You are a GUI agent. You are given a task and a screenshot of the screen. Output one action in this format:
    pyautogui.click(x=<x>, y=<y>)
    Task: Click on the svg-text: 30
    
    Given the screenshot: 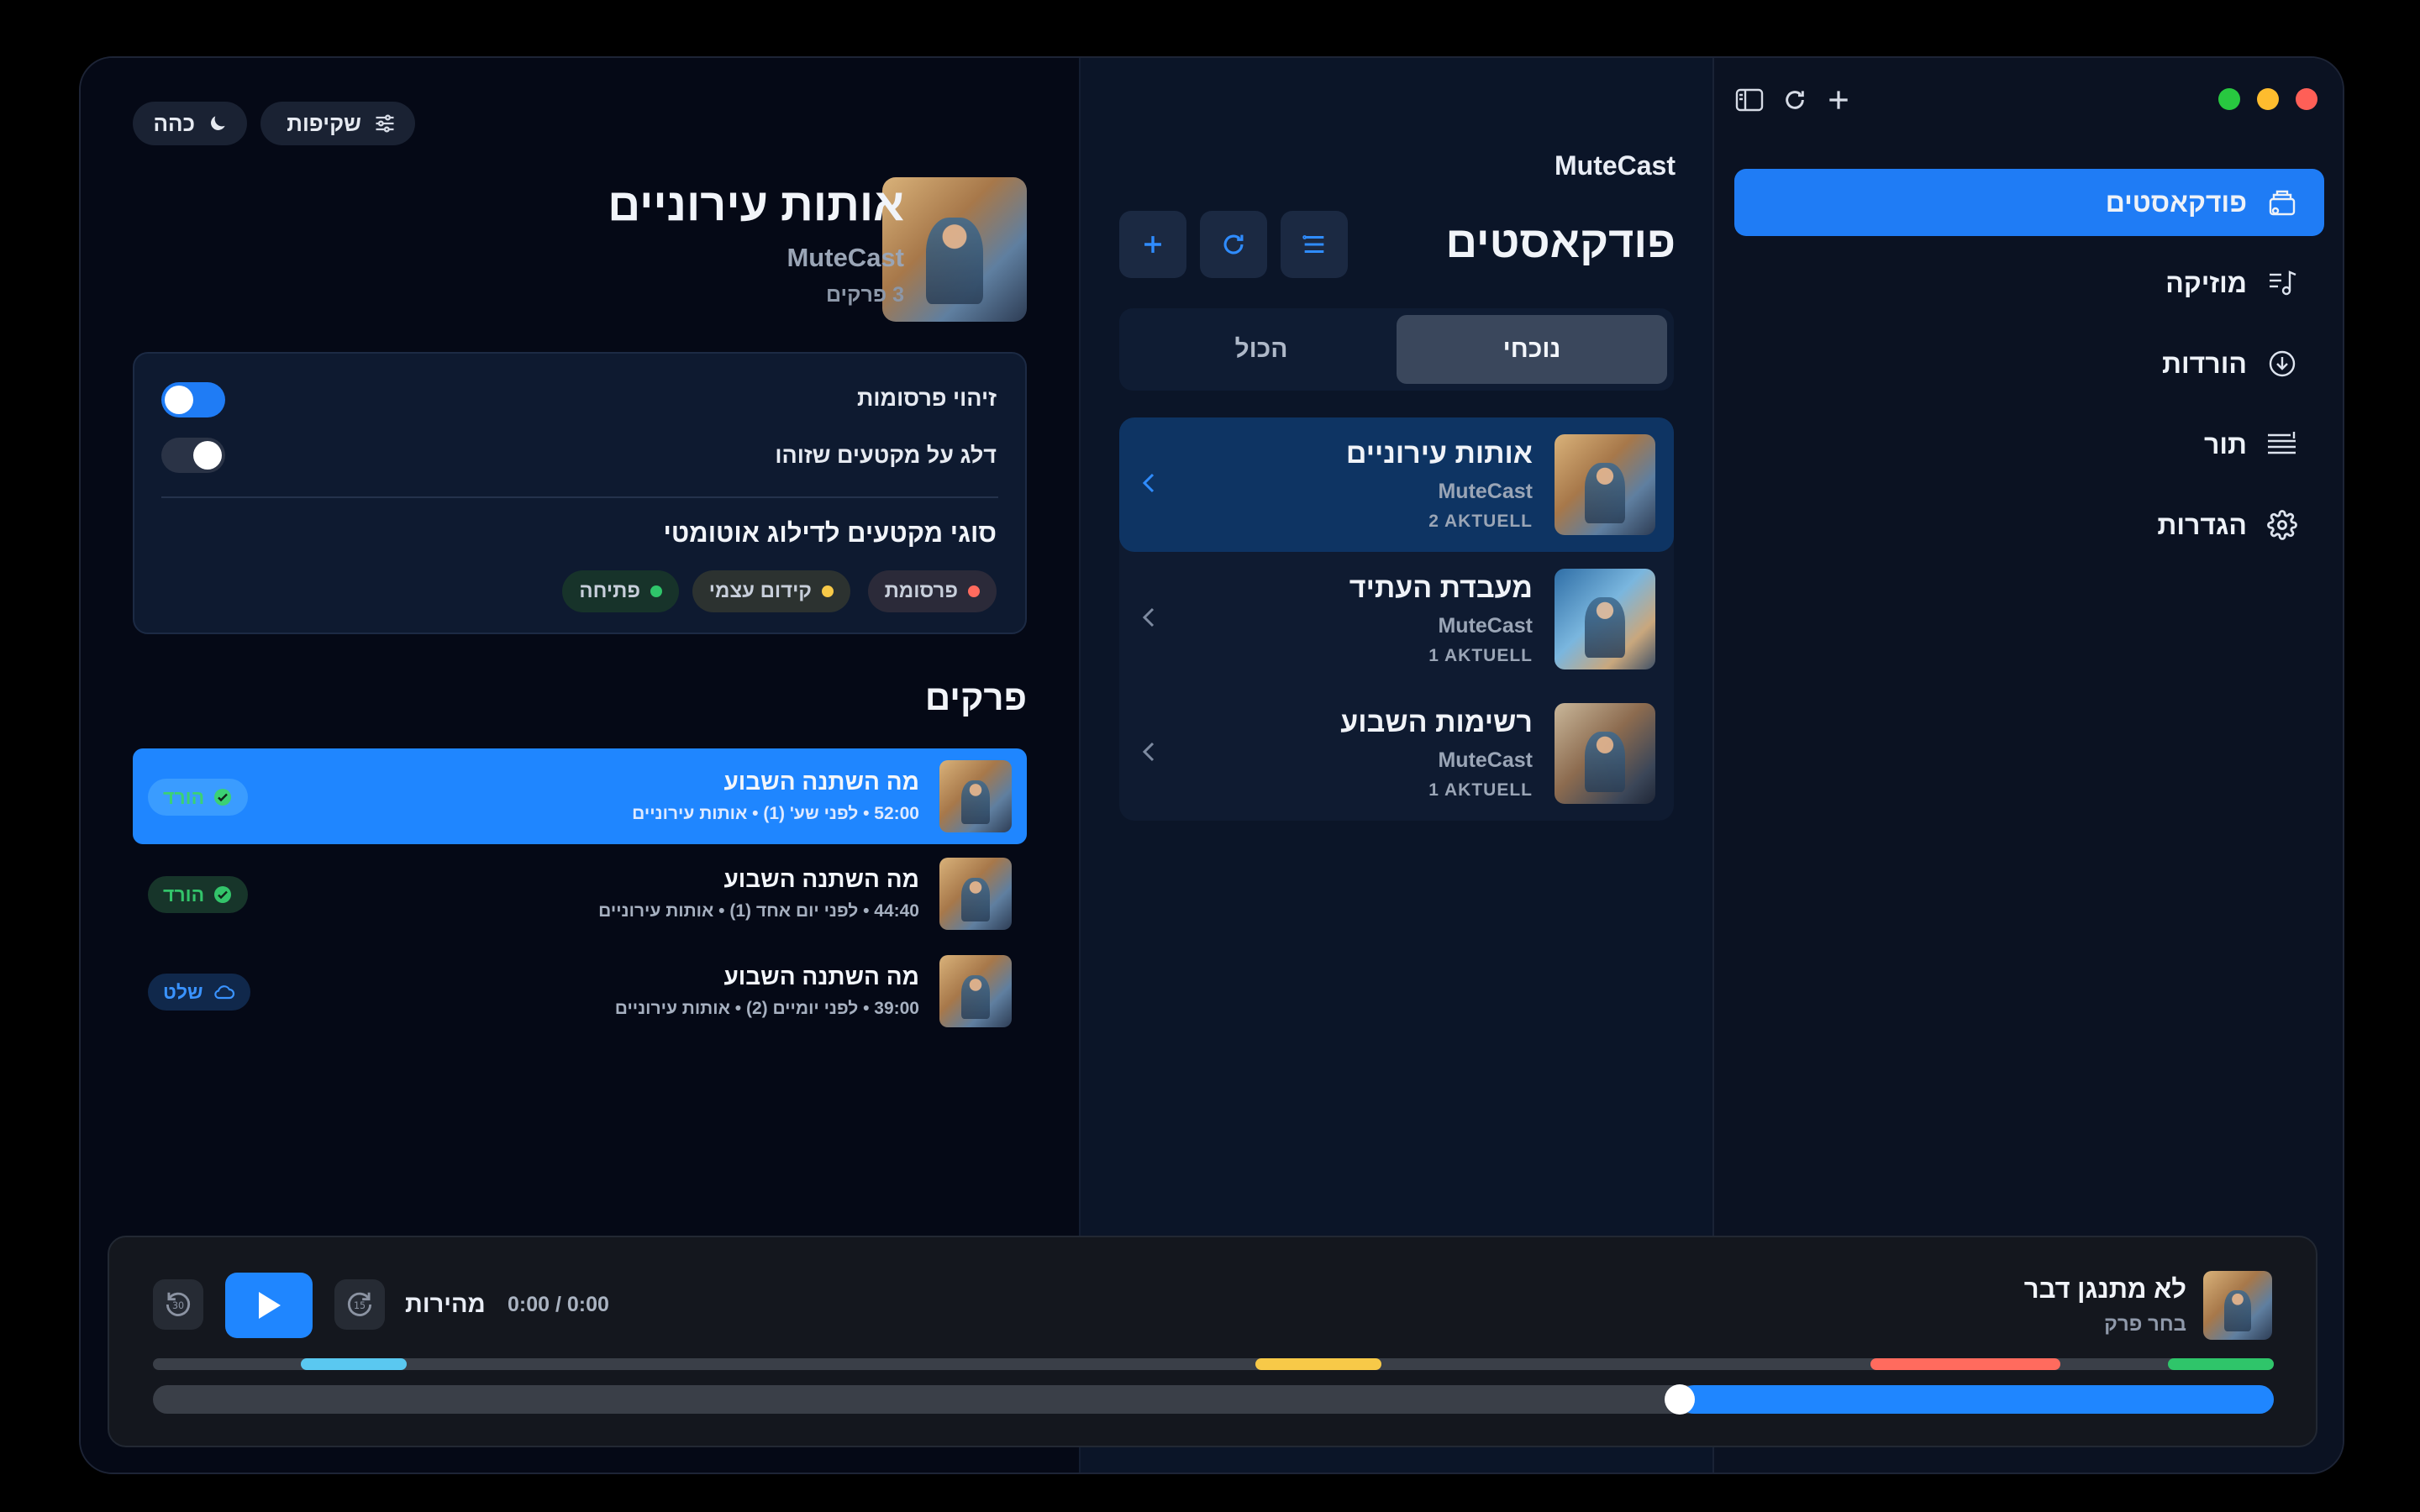 What is the action you would take?
    pyautogui.click(x=178, y=1305)
    